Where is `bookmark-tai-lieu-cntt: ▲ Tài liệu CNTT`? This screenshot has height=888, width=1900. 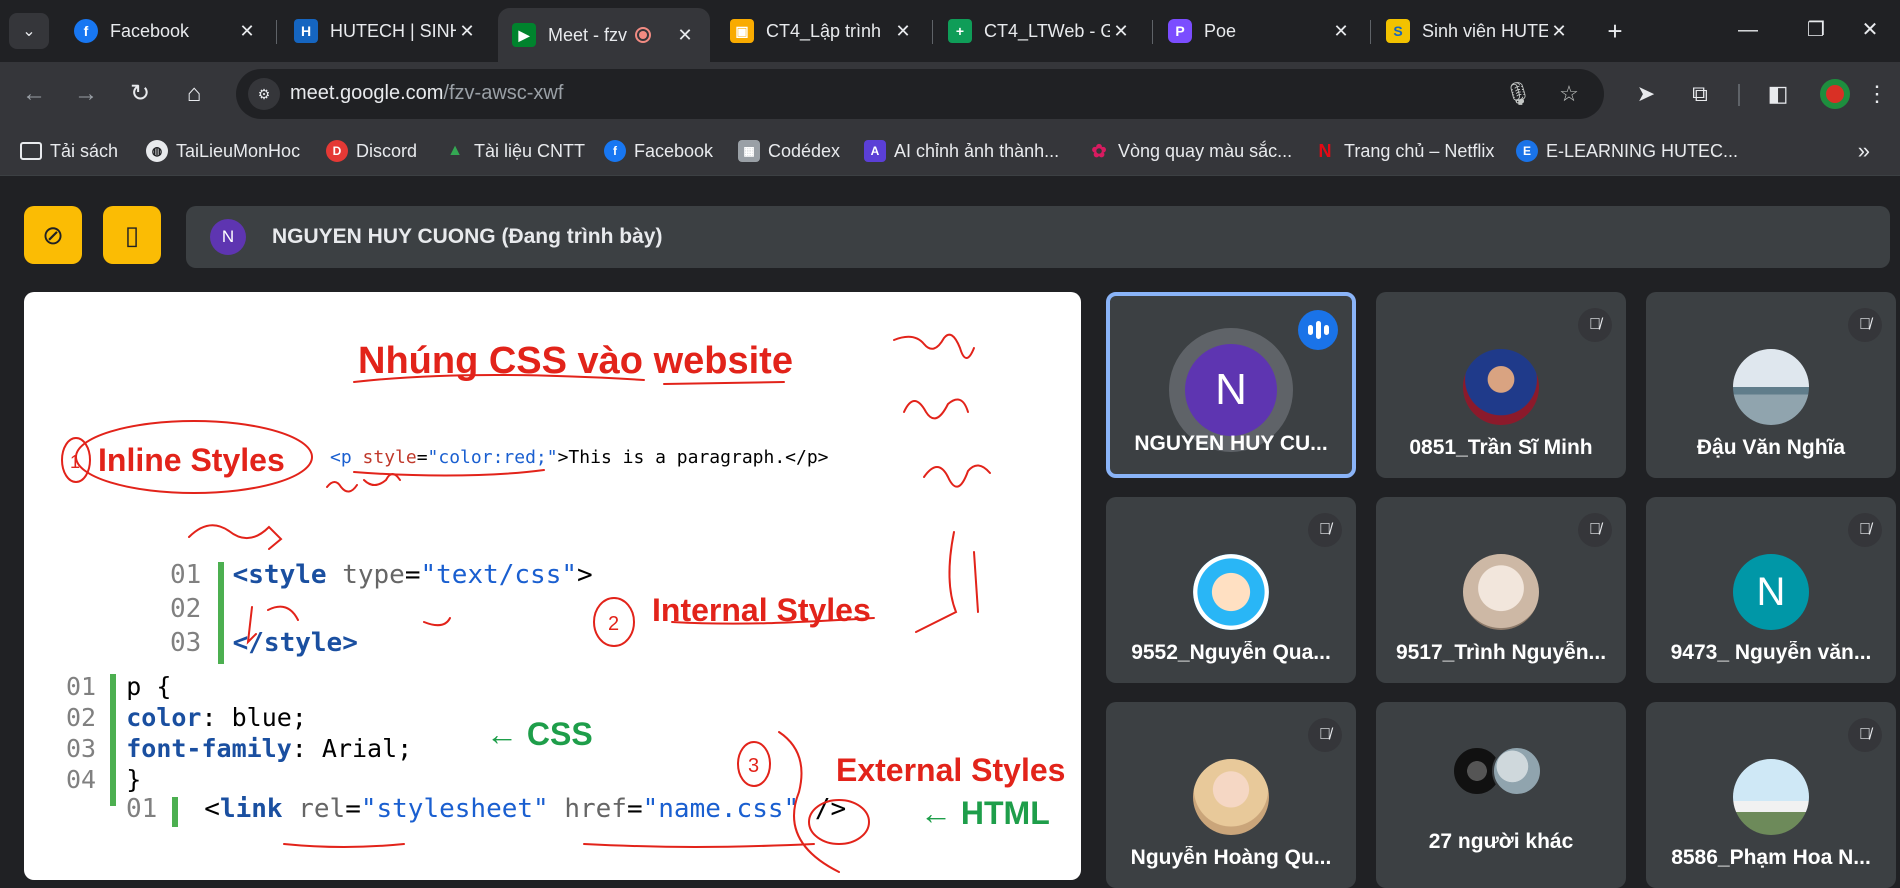
bookmark-tai-lieu-cntt: ▲ Tài liệu CNTT is located at coordinates (514, 151).